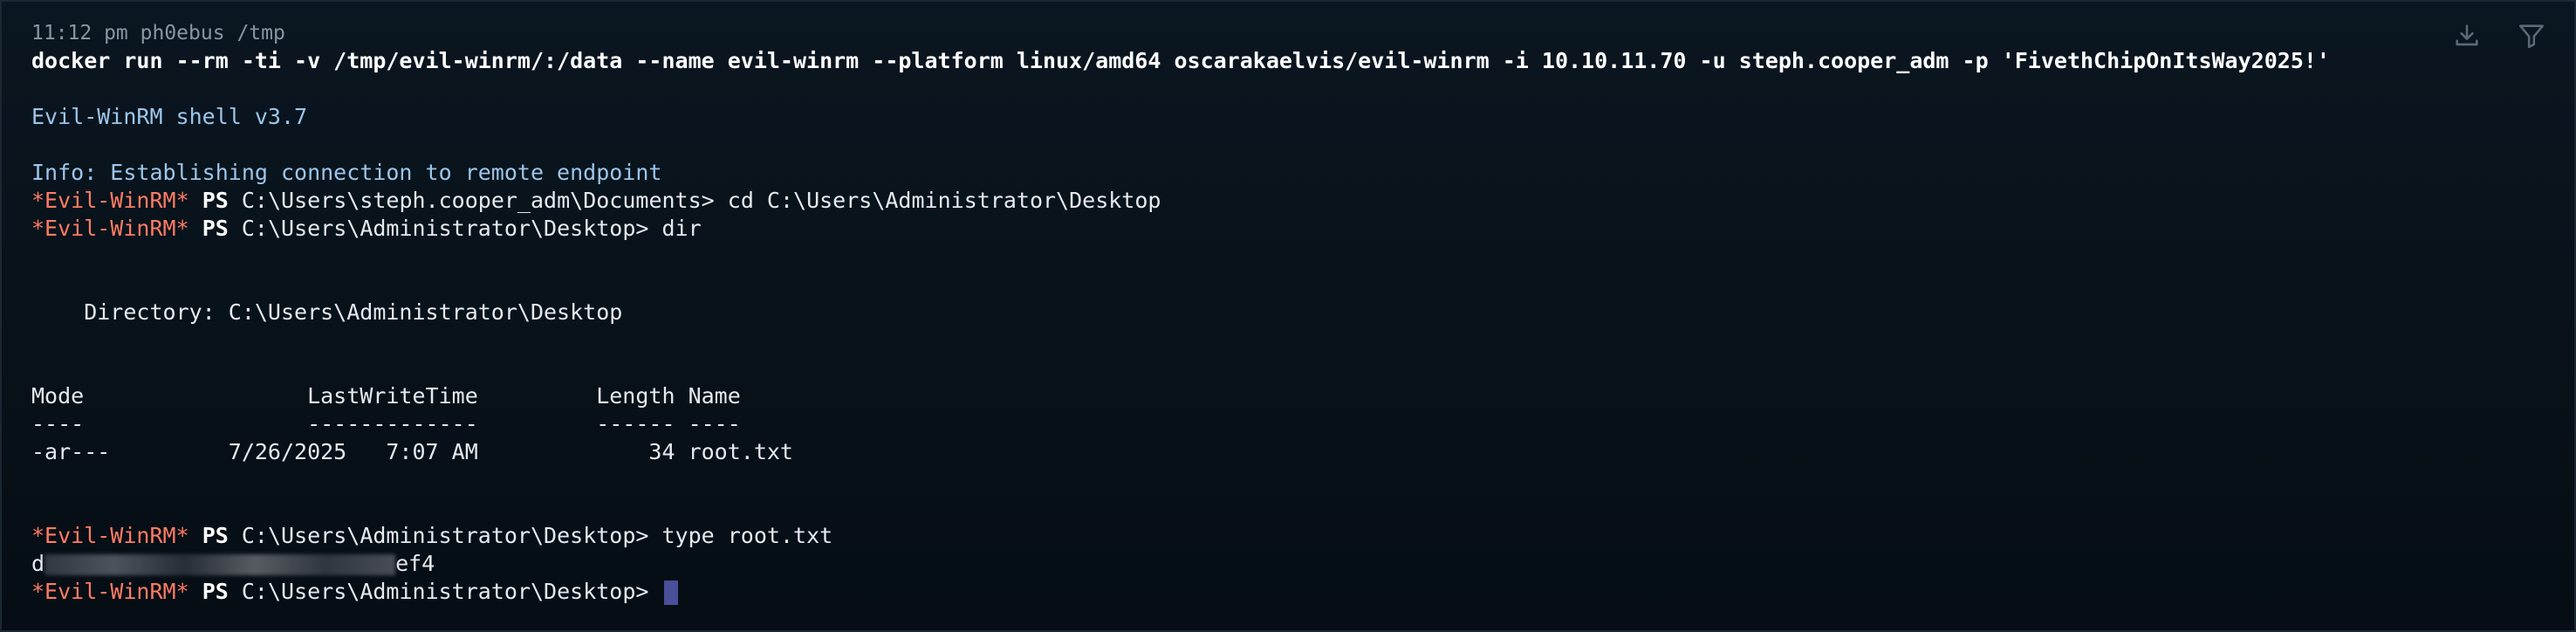 This screenshot has width=2576, height=632. Describe the element at coordinates (938, 201) in the screenshot. I see `prompt-input: cd C:\Users\Administrator\Desktop` at that location.